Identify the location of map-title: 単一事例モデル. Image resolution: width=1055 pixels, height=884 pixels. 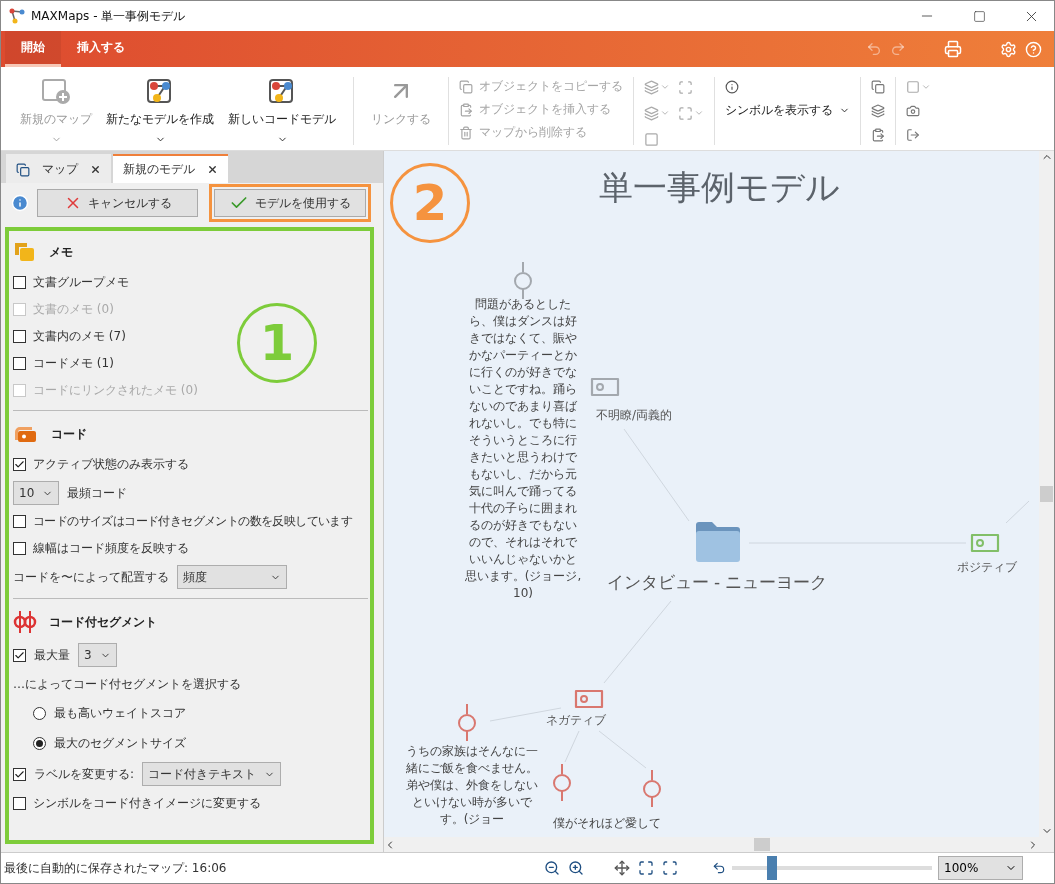
(719, 187).